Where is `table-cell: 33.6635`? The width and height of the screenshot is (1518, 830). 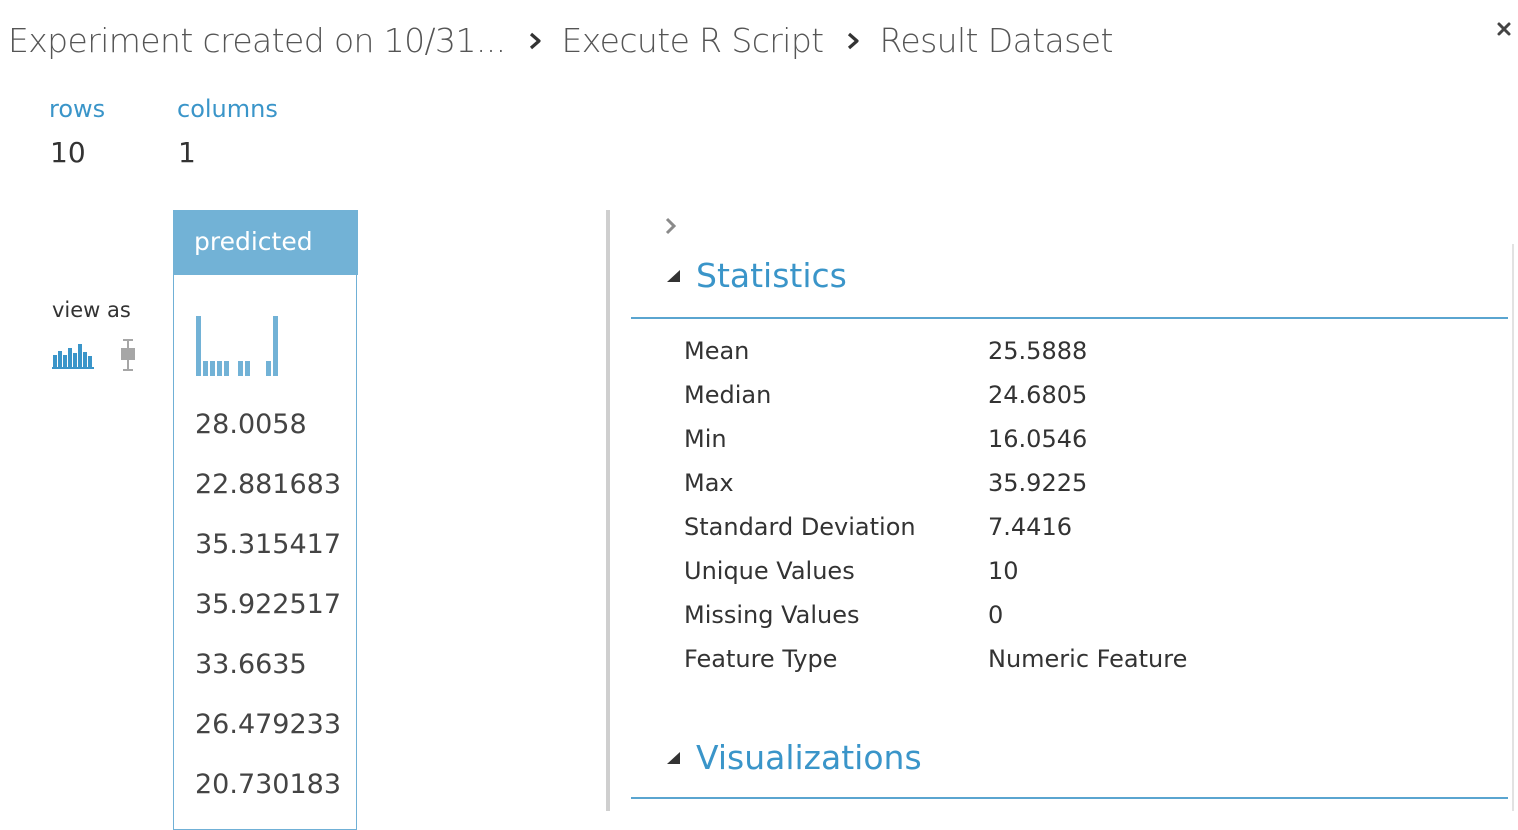
table-cell: 33.6635 is located at coordinates (251, 664).